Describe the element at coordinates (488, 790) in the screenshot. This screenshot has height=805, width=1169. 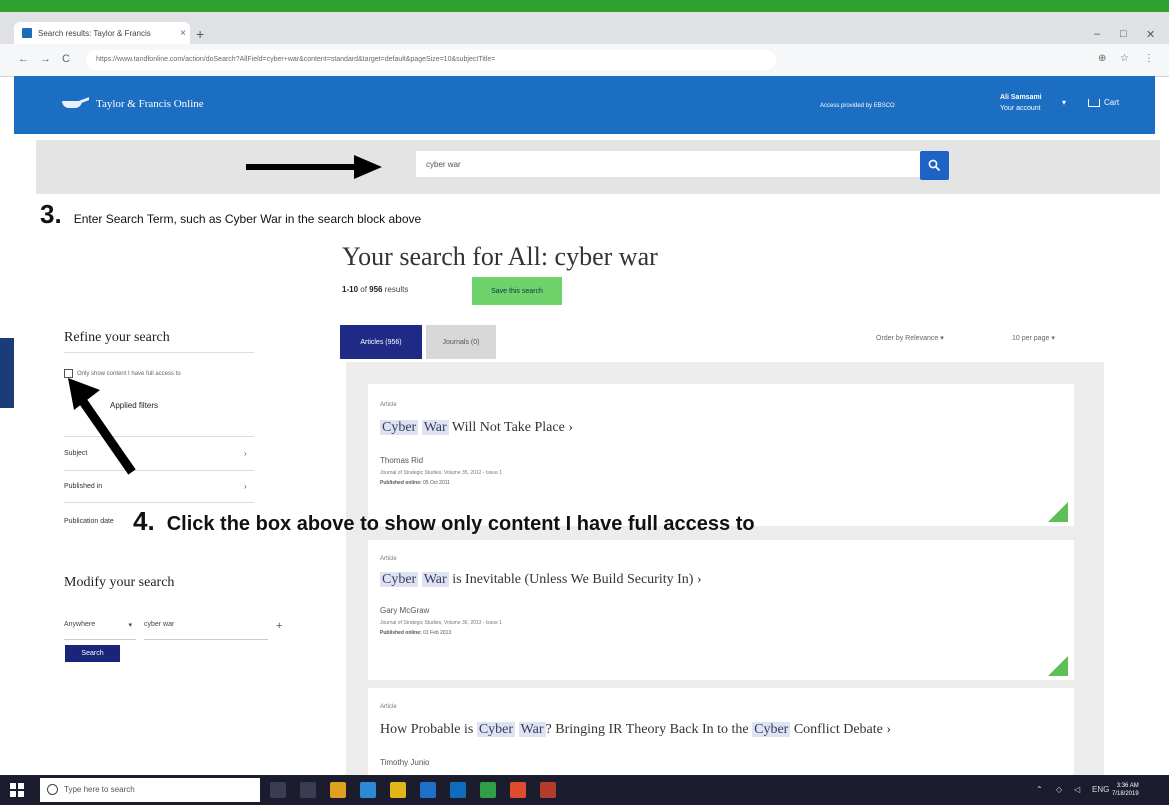
I see `chrome-icon` at that location.